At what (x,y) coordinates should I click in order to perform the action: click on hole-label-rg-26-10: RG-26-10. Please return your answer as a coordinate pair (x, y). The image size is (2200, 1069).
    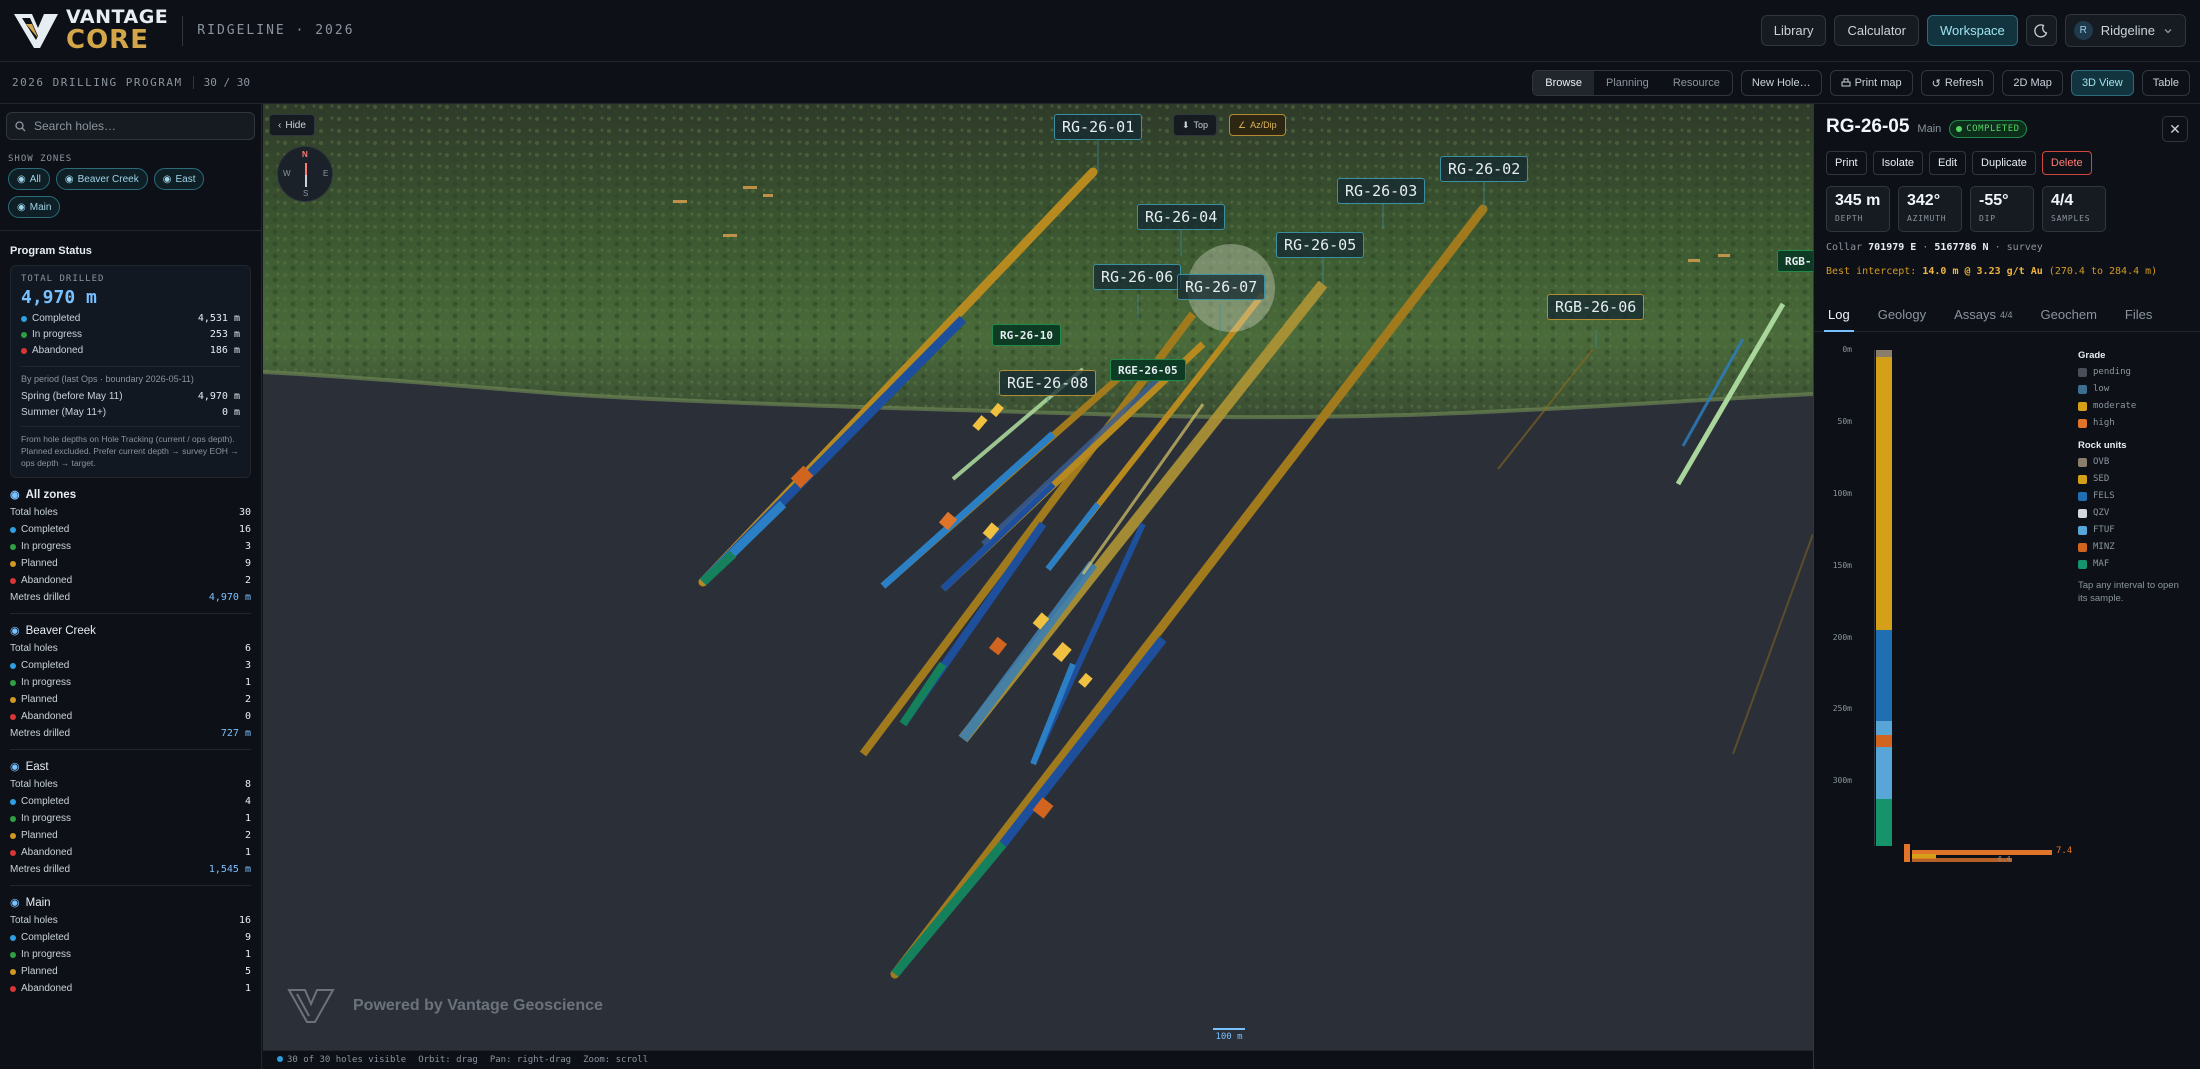
    Looking at the image, I should click on (1026, 335).